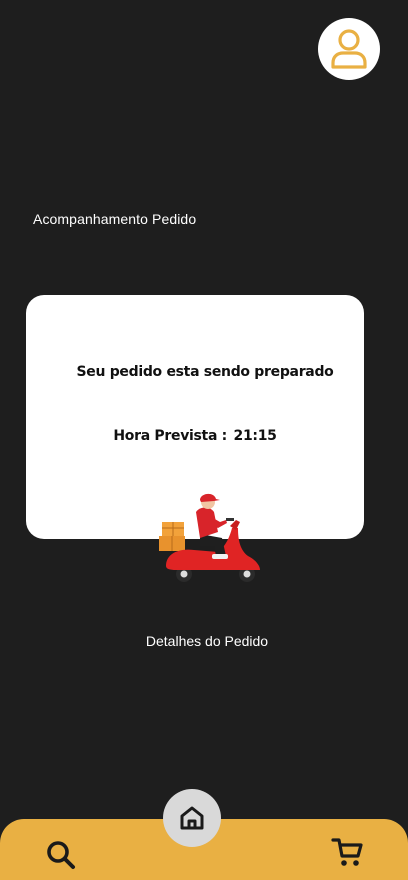 The height and width of the screenshot is (880, 408). What do you see at coordinates (204, 641) in the screenshot?
I see `order-details-link: Detalhes do Pedido` at bounding box center [204, 641].